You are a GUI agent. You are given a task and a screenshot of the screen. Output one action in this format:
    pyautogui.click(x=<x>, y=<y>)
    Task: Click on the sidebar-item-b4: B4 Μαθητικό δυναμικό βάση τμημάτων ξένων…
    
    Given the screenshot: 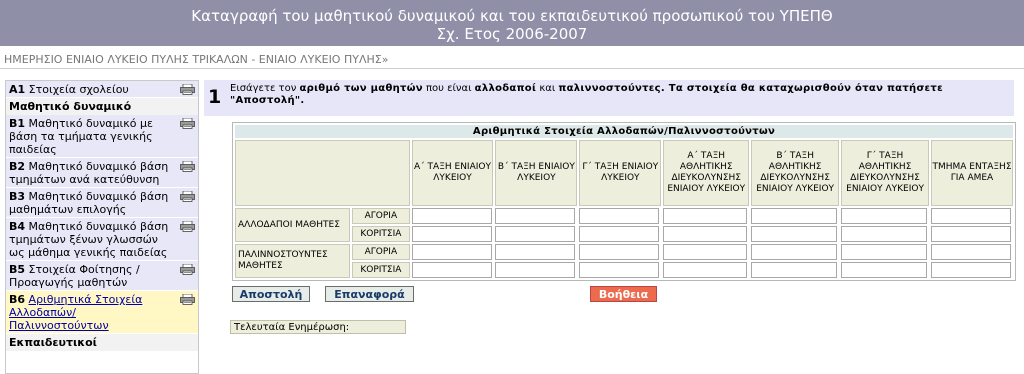 What is the action you would take?
    pyautogui.click(x=102, y=239)
    